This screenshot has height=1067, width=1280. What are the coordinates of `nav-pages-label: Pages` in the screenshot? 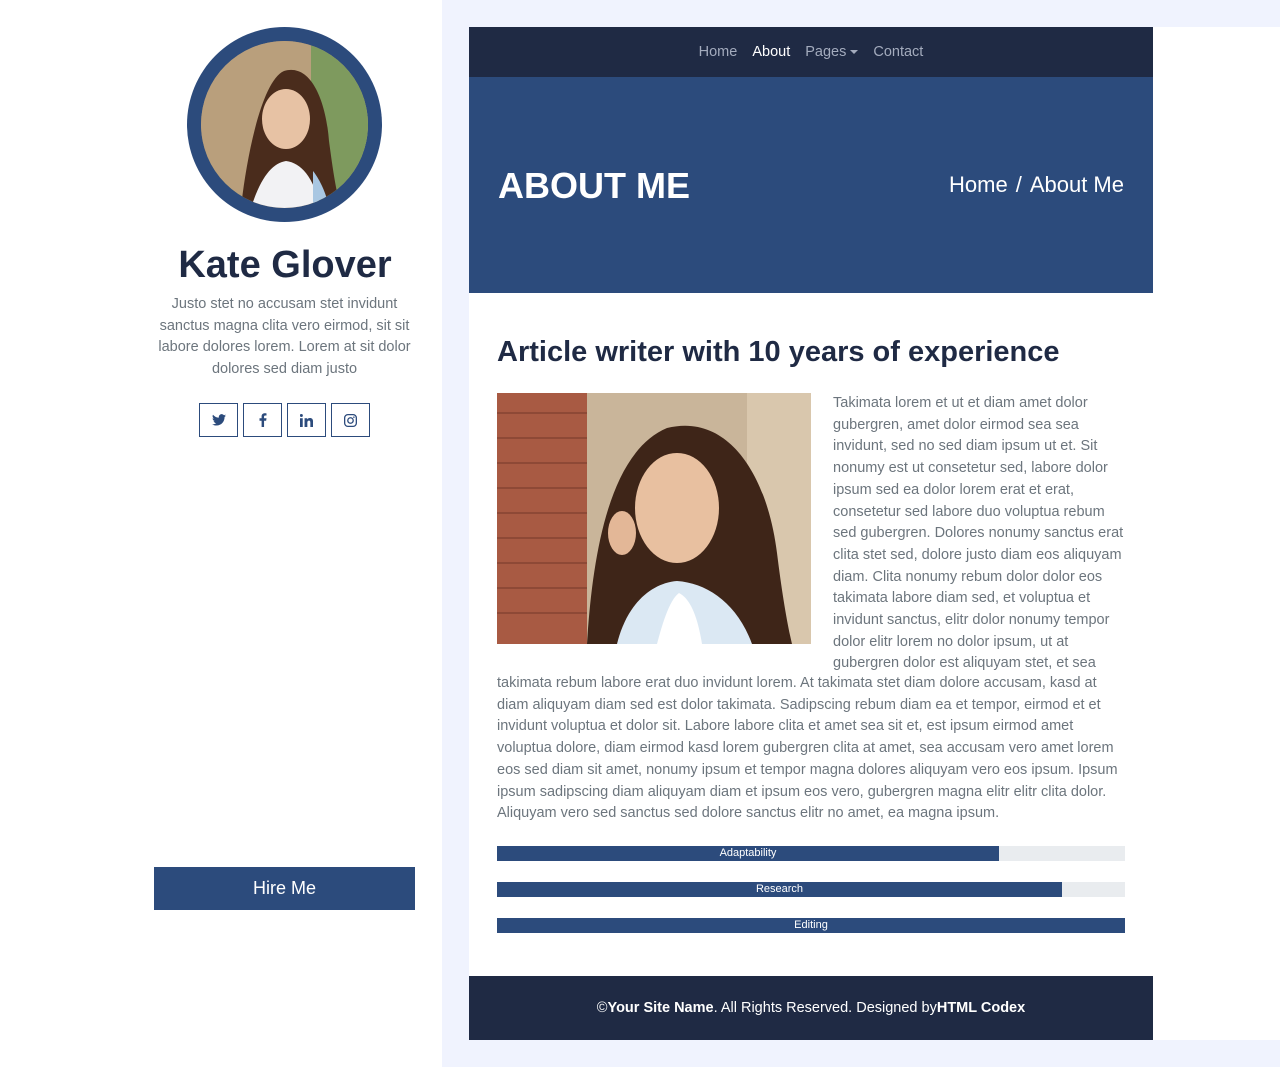 It's located at (826, 52).